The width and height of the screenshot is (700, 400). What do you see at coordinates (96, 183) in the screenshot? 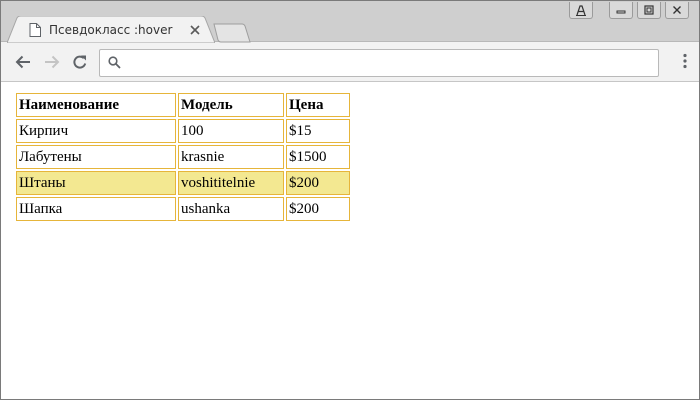
I see `cell-name: Штаны` at bounding box center [96, 183].